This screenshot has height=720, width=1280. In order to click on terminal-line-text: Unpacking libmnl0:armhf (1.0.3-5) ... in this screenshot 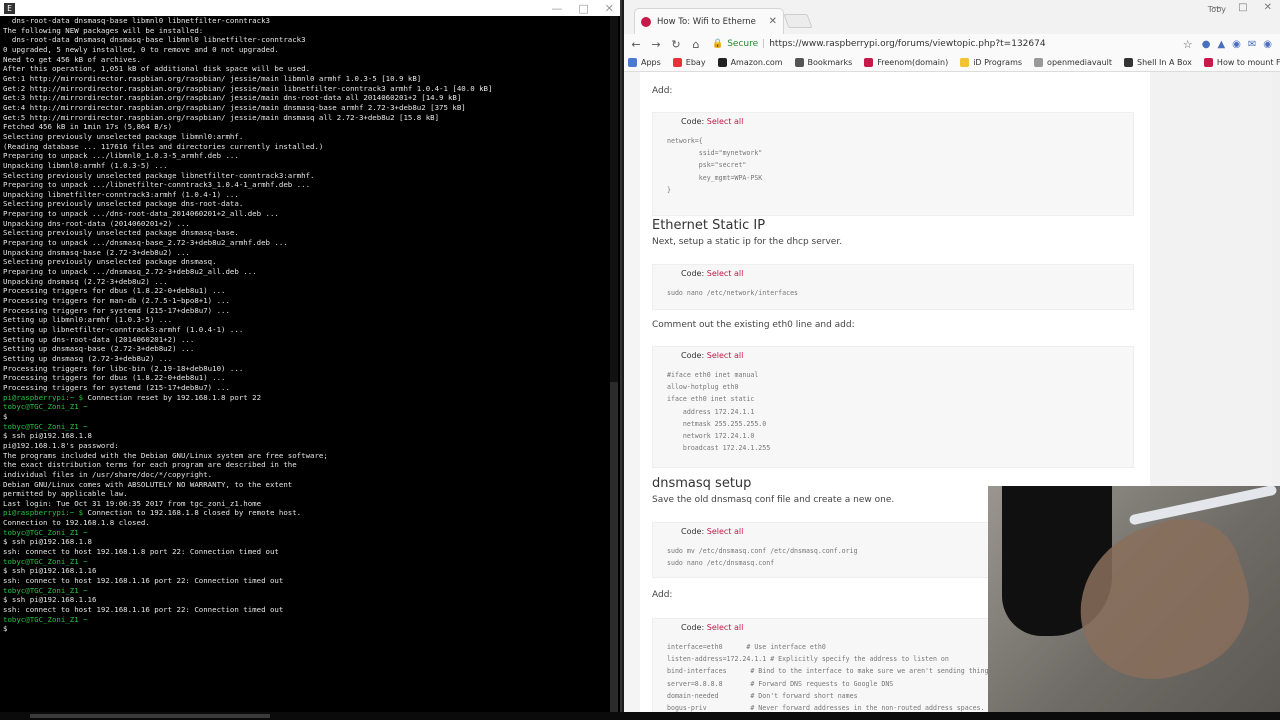, I will do `click(85, 165)`.